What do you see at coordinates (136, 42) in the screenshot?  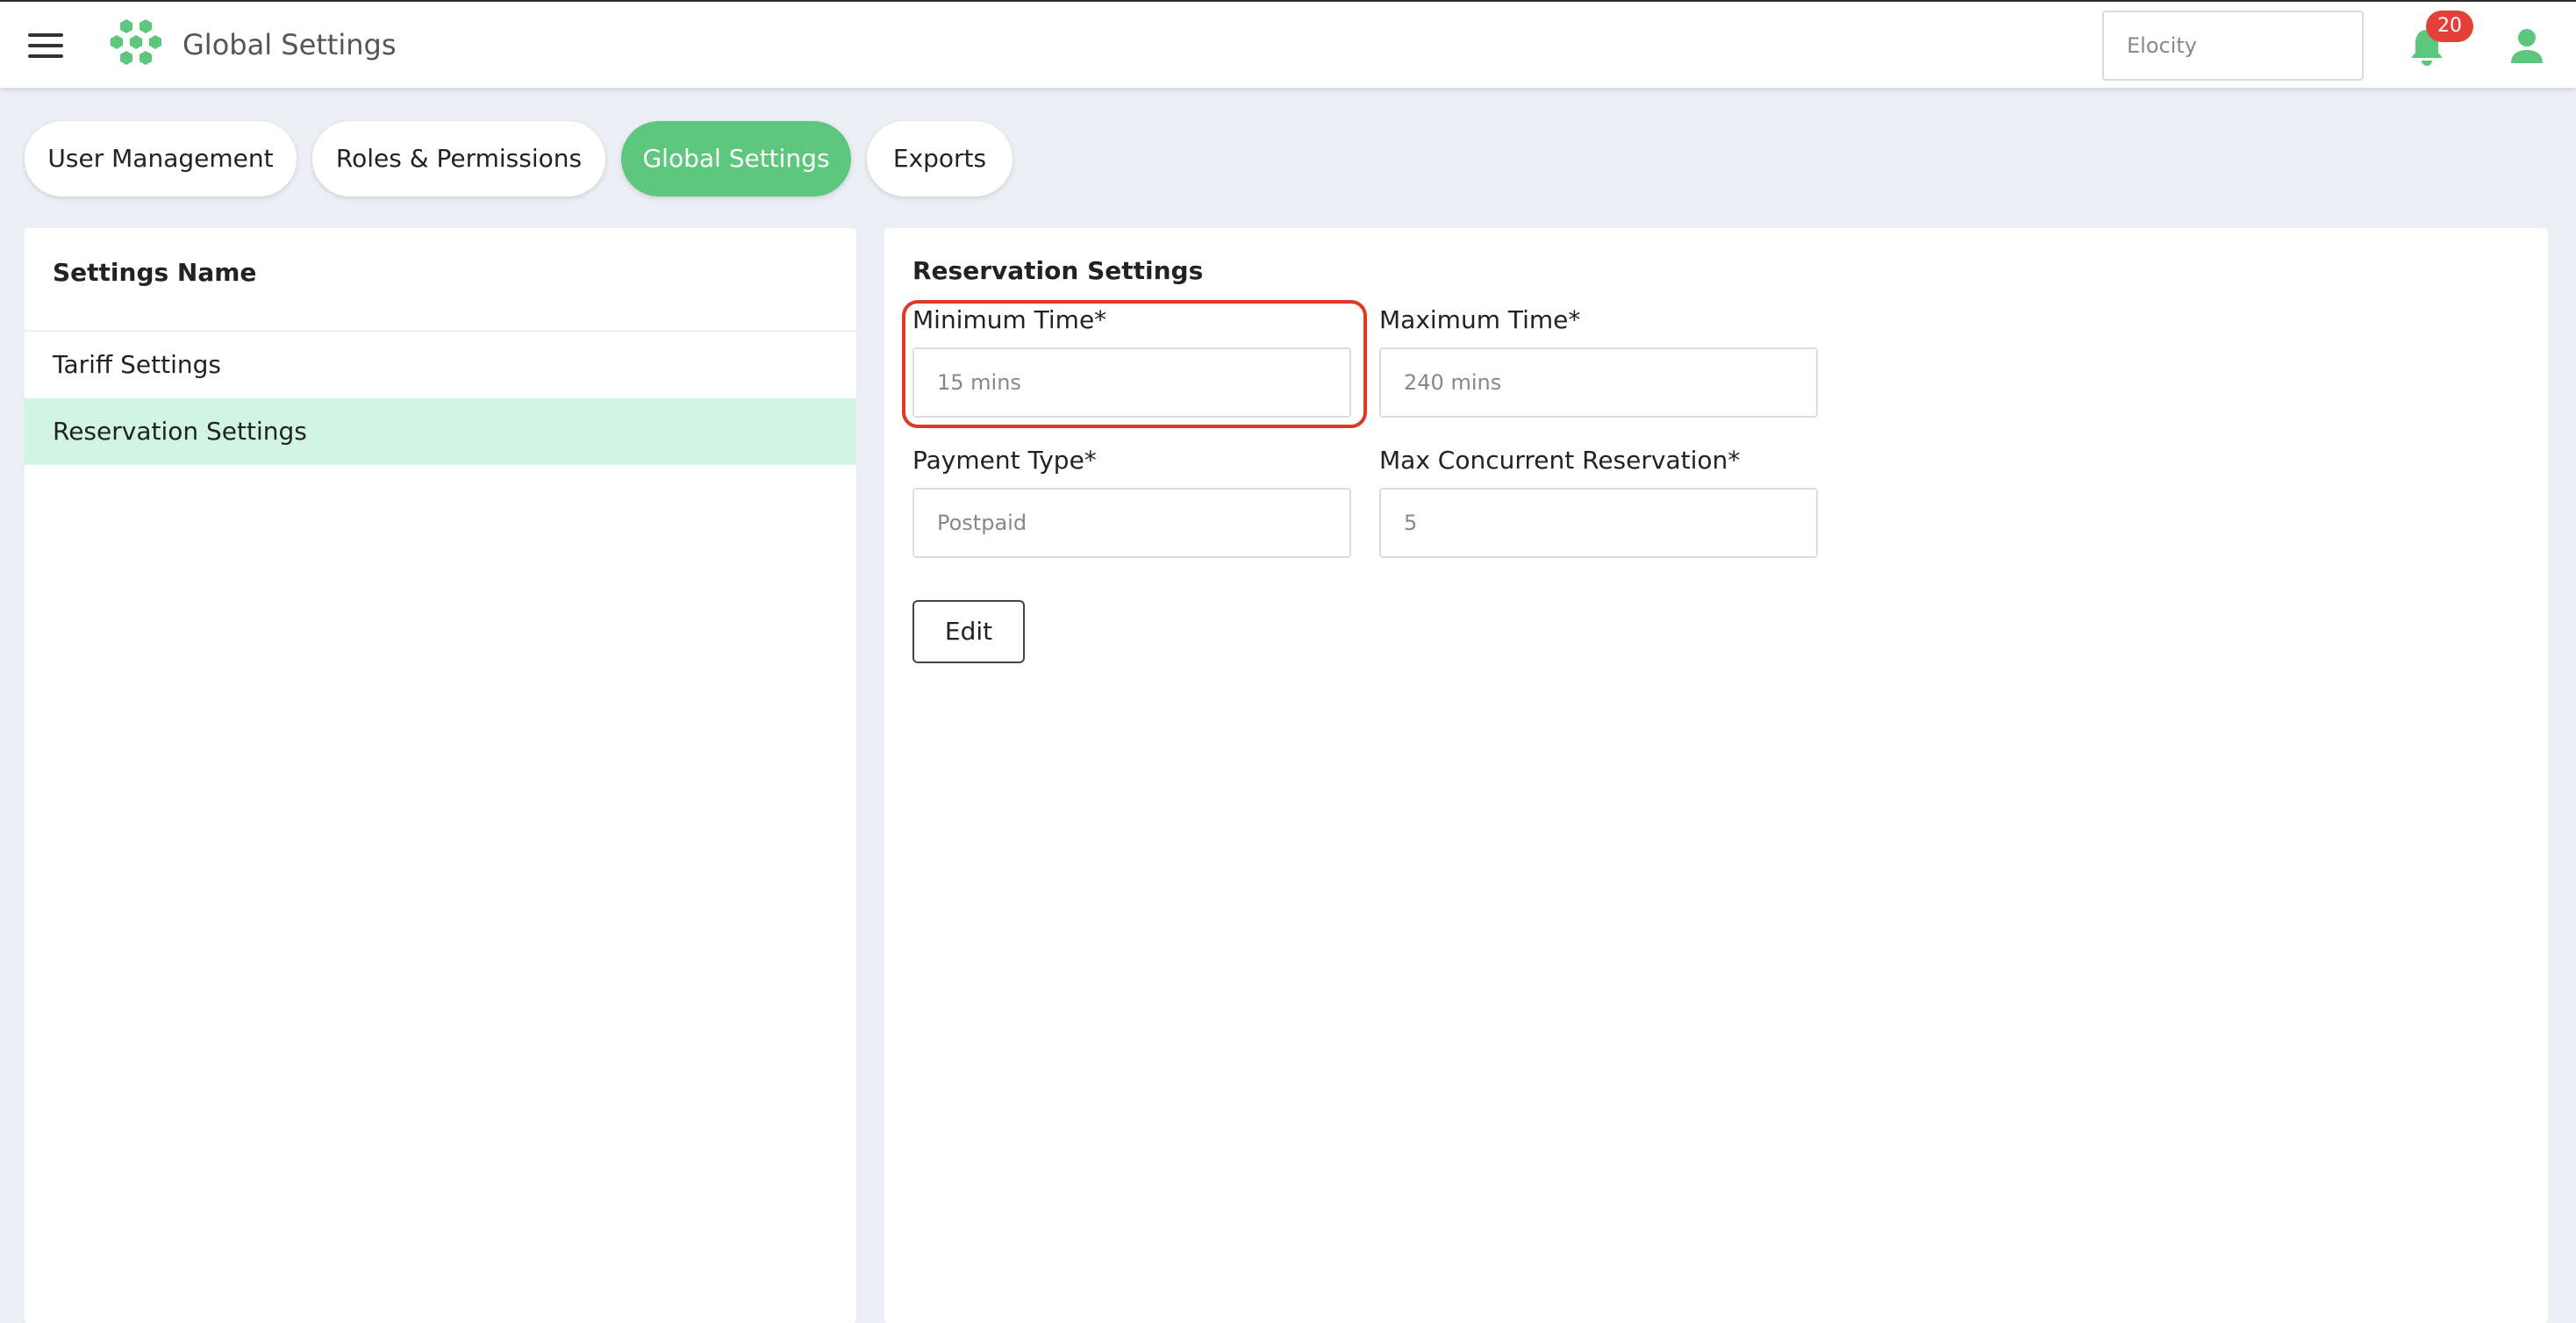 I see `hexagon-logo-icon` at bounding box center [136, 42].